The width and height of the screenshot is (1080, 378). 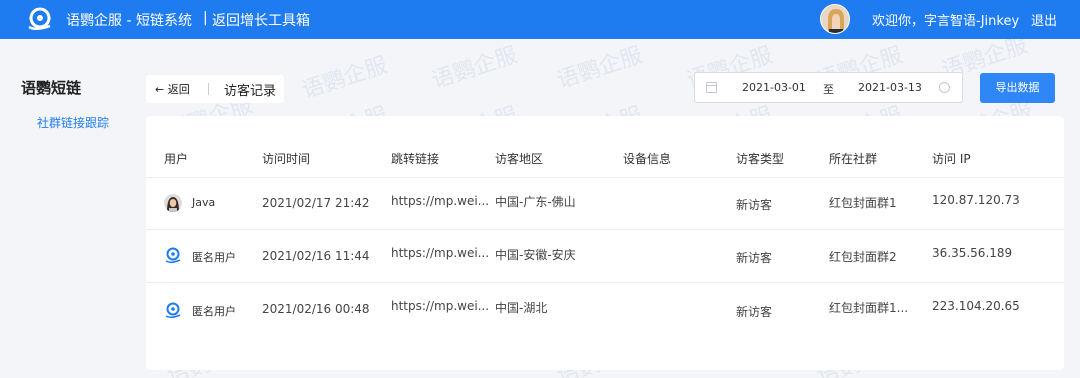 I want to click on visit-time: 2021/02/16 00:48, so click(x=316, y=309).